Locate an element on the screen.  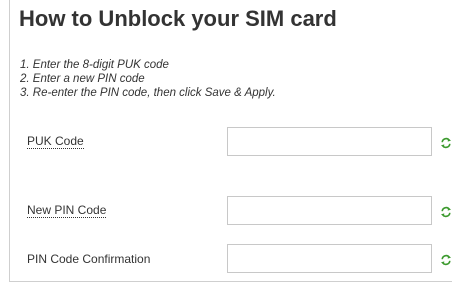
new-pin-code-label: New PIN Code is located at coordinates (67, 210).